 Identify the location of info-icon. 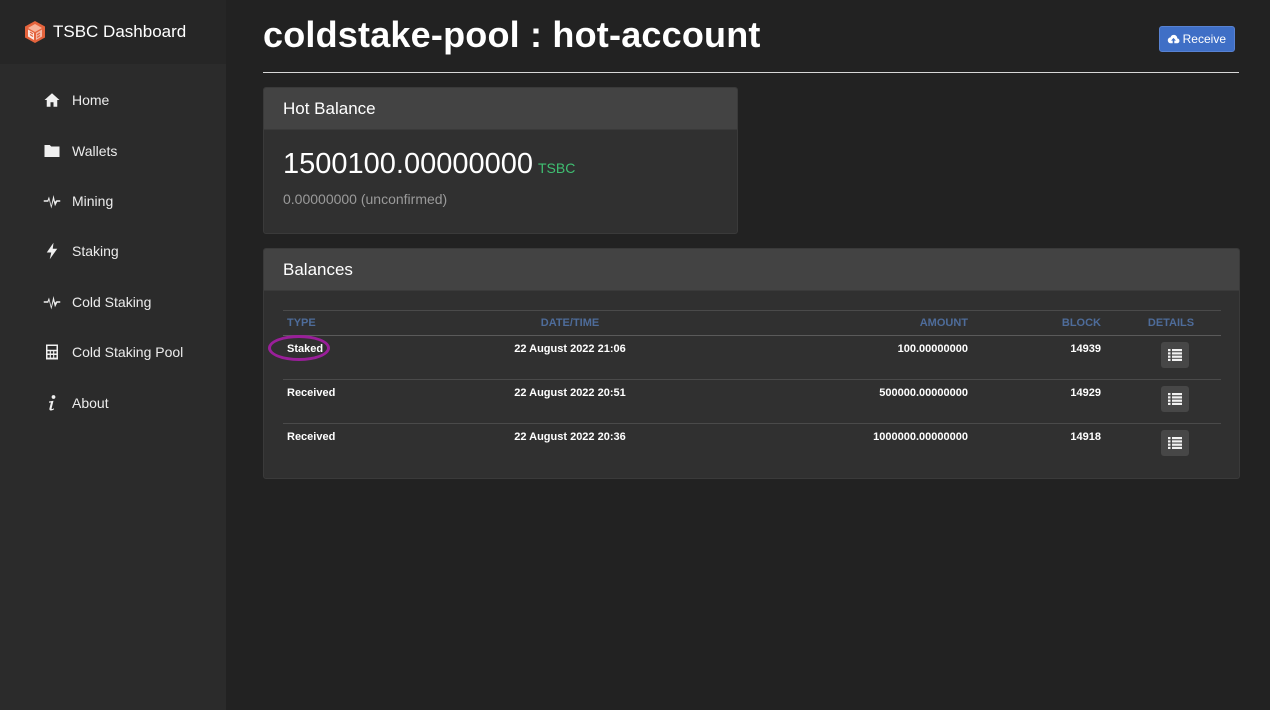
(51, 402).